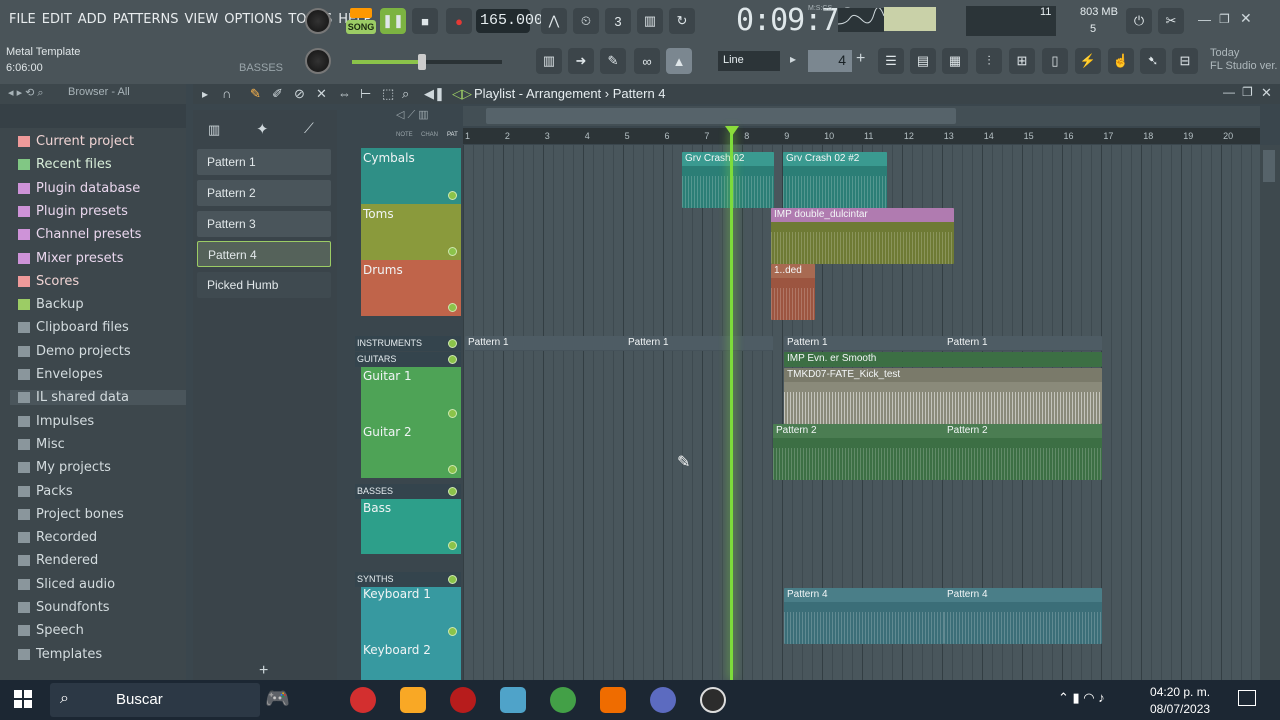  What do you see at coordinates (41, 444) in the screenshot?
I see `browser-item: Misc` at bounding box center [41, 444].